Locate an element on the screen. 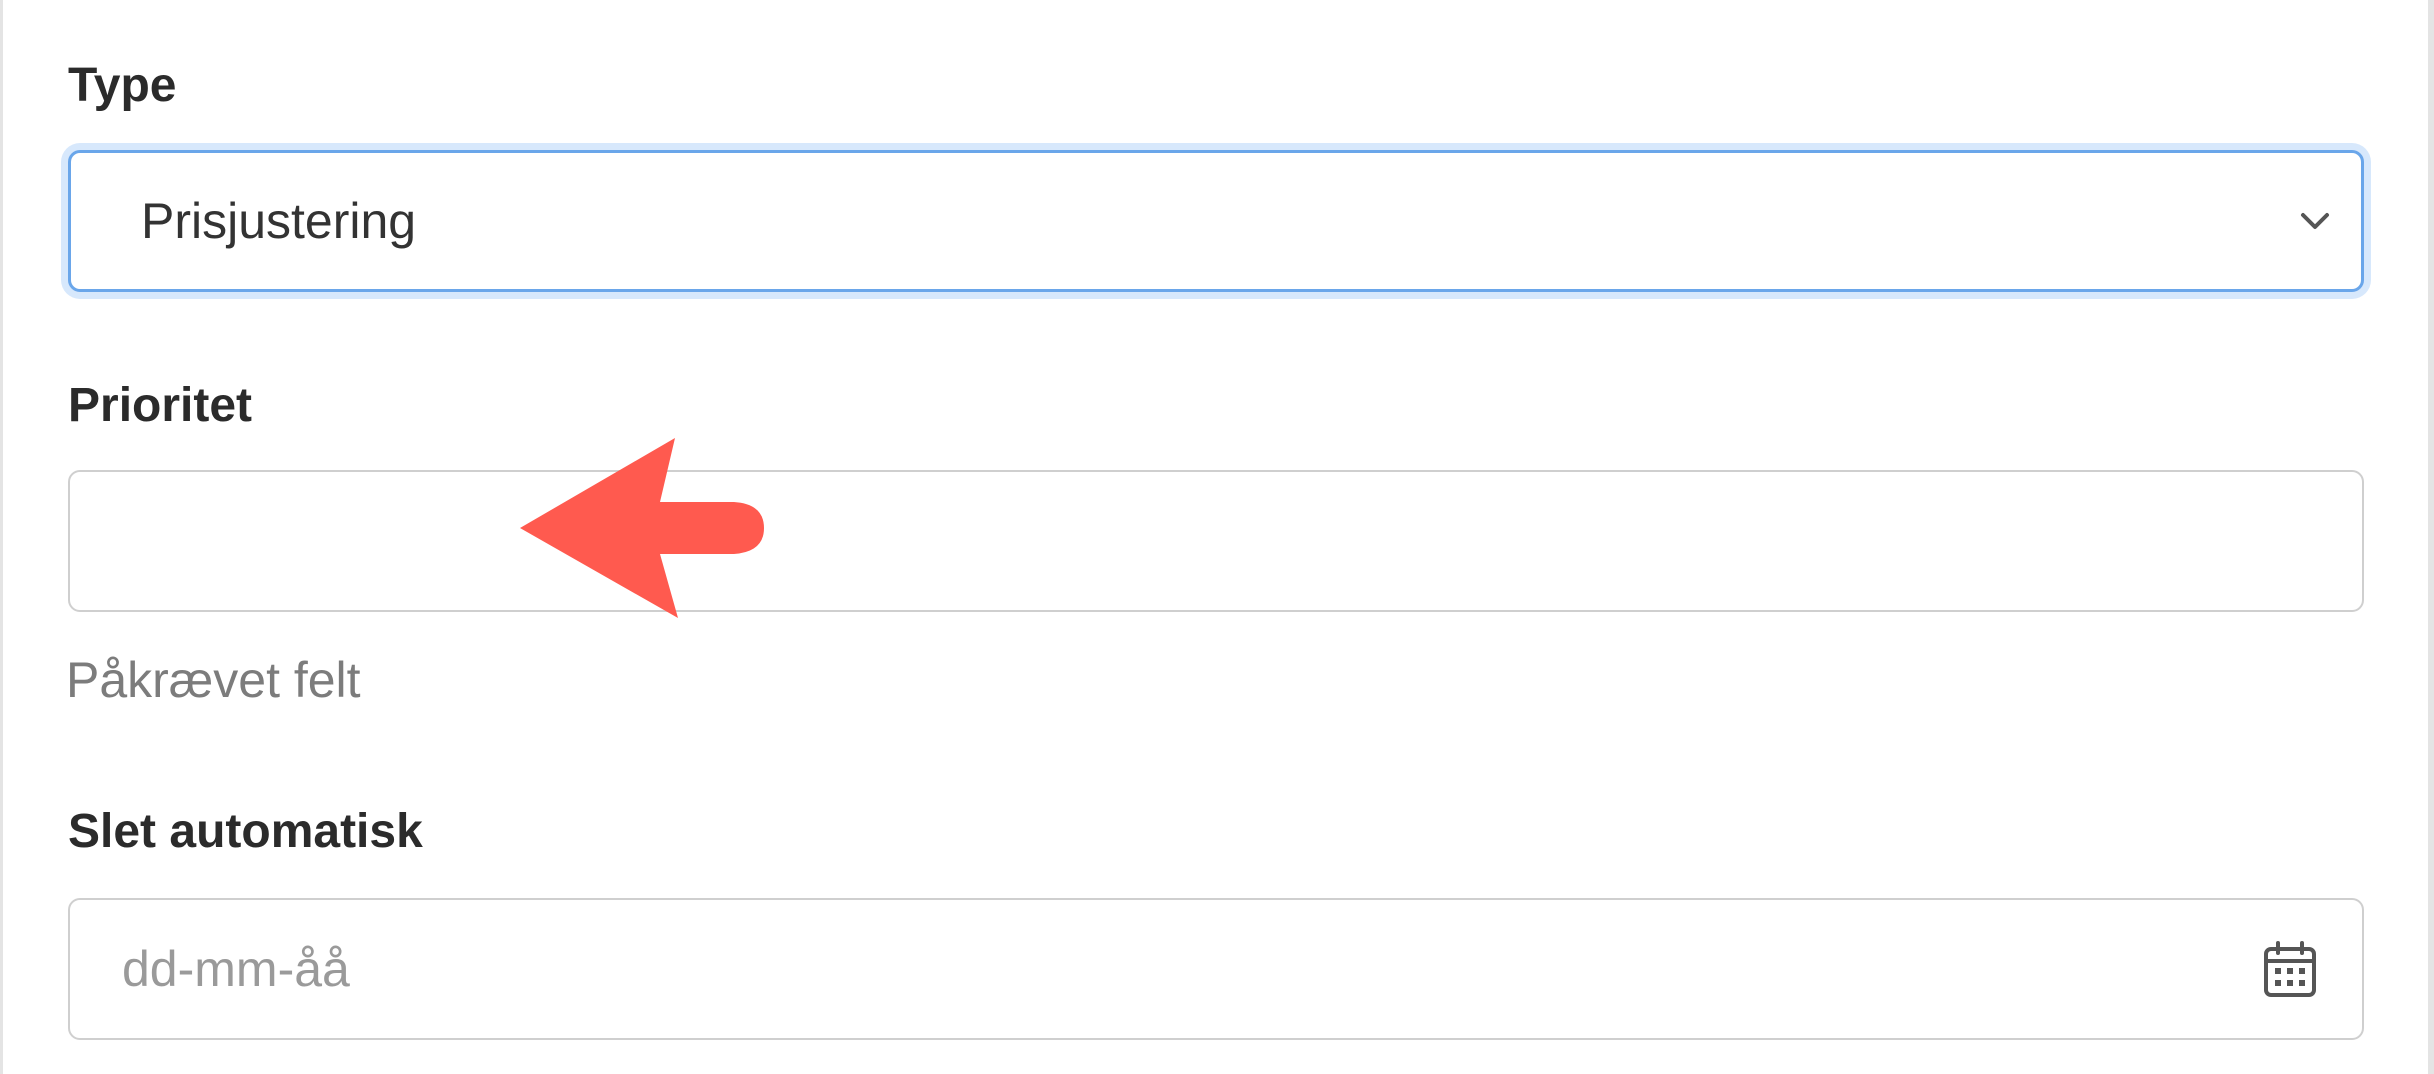  arrow-left-icon is located at coordinates (640, 525).